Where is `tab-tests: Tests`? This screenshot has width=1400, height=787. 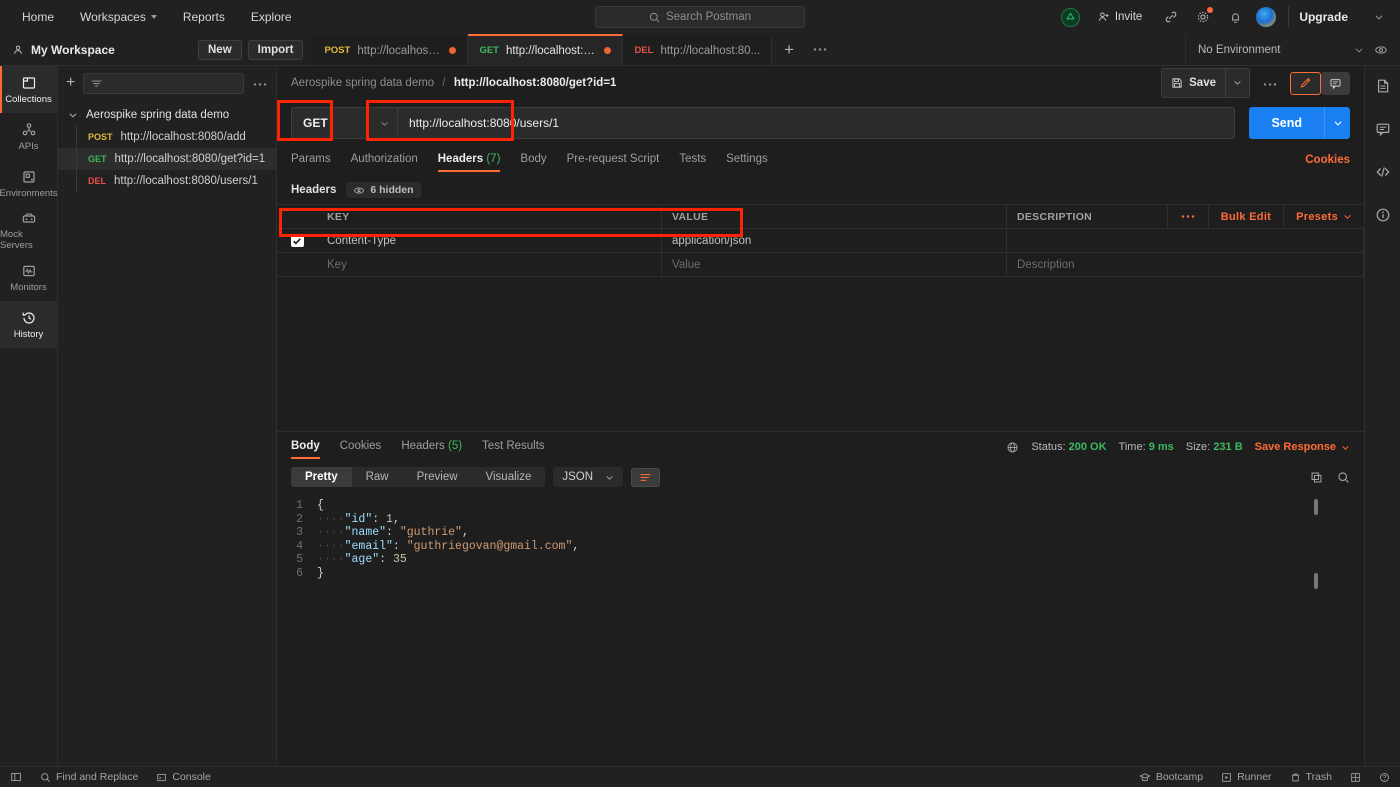 tab-tests: Tests is located at coordinates (692, 160).